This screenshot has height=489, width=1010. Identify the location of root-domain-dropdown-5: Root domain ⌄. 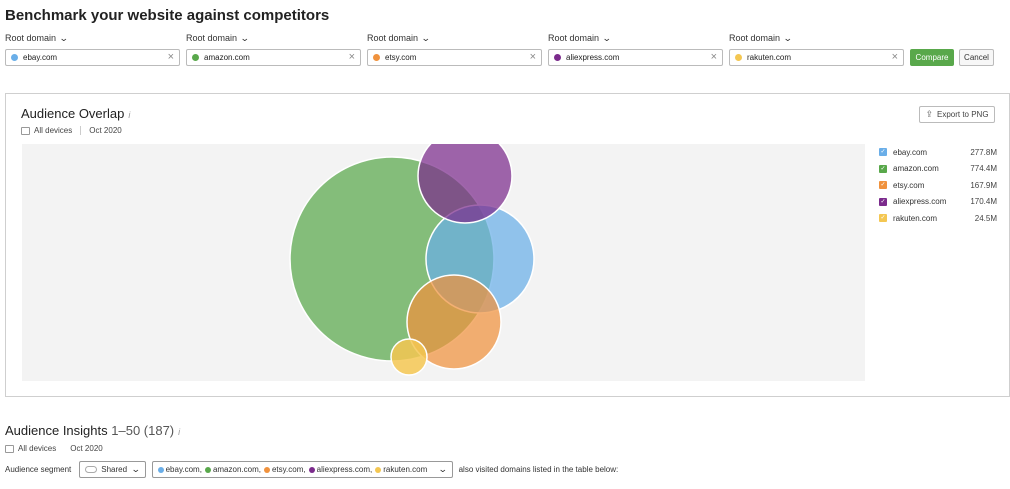
(816, 38).